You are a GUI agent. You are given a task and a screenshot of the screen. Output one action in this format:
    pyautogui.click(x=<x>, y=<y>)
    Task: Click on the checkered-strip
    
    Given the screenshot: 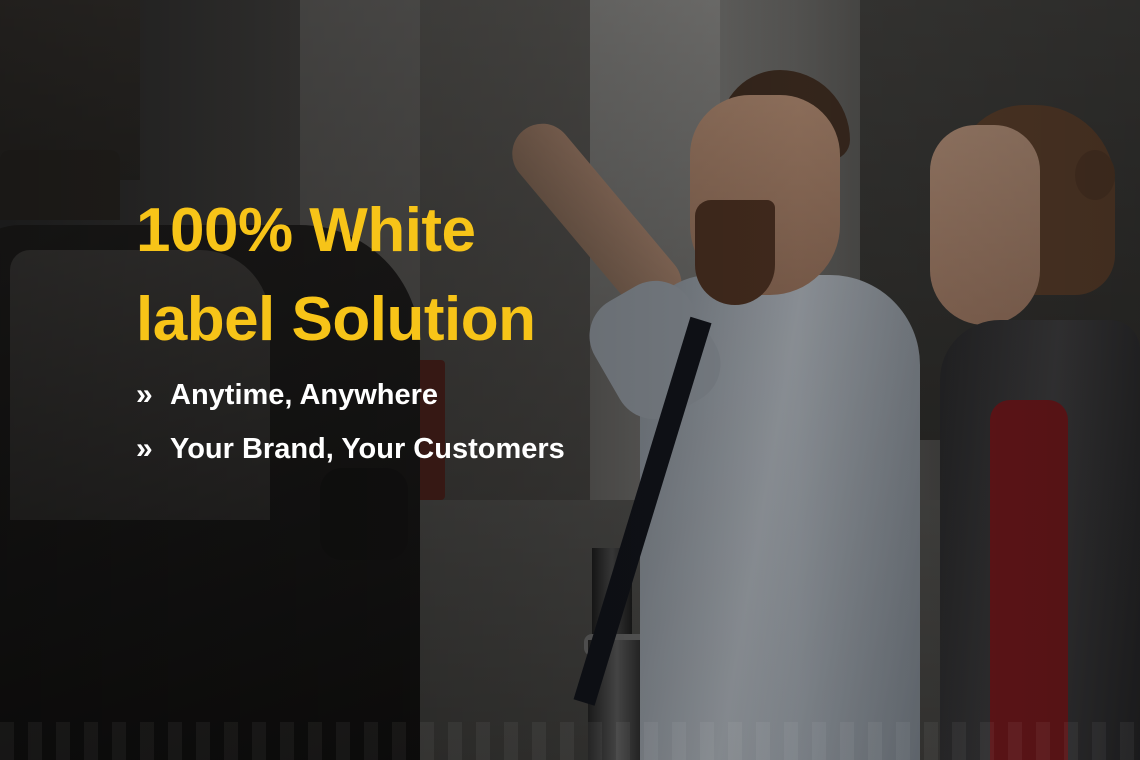 What is the action you would take?
    pyautogui.click(x=570, y=741)
    